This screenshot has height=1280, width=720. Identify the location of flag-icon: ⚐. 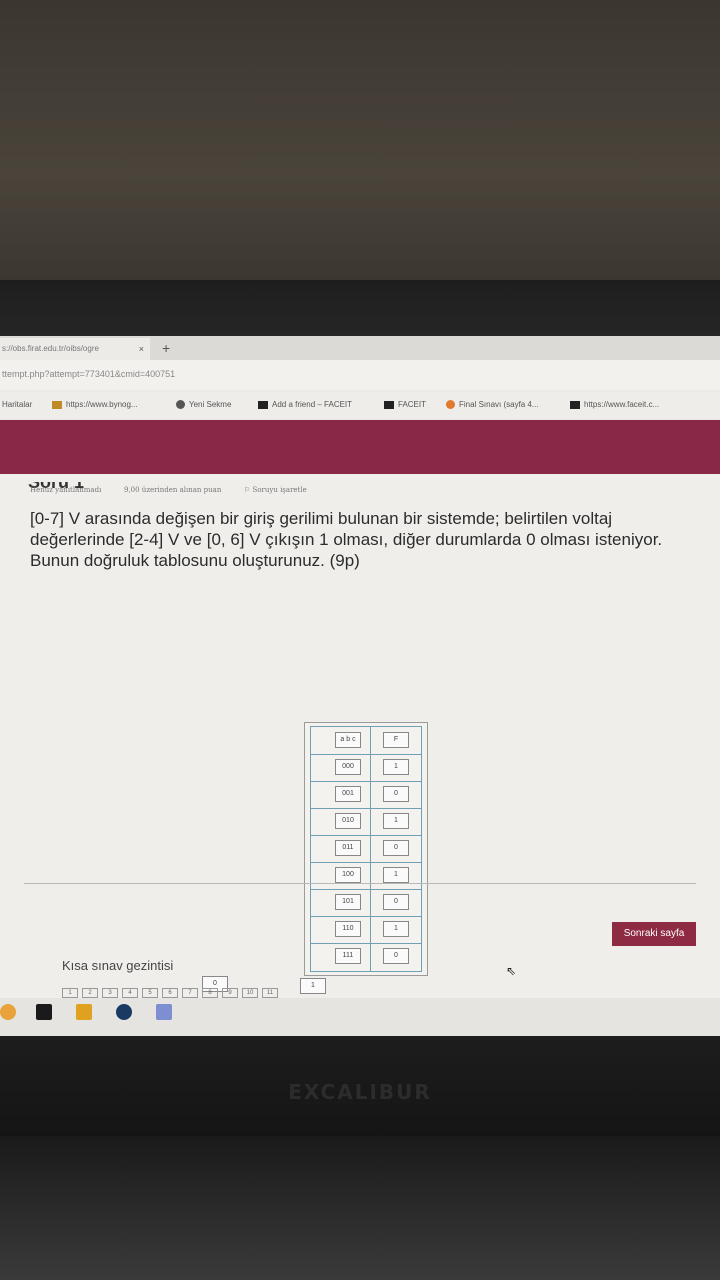
(248, 490).